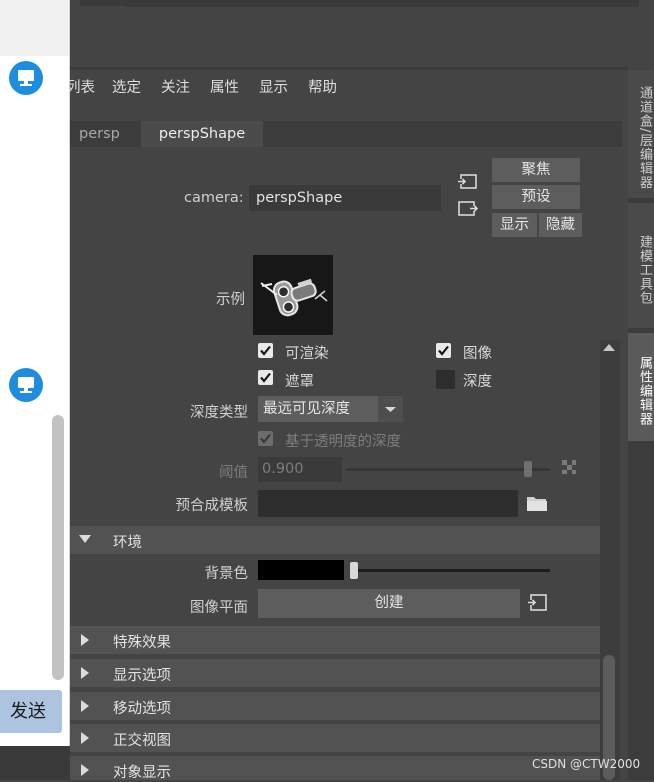  What do you see at coordinates (641, 265) in the screenshot?
I see `tab-modeling-toolkit: 建模工具包` at bounding box center [641, 265].